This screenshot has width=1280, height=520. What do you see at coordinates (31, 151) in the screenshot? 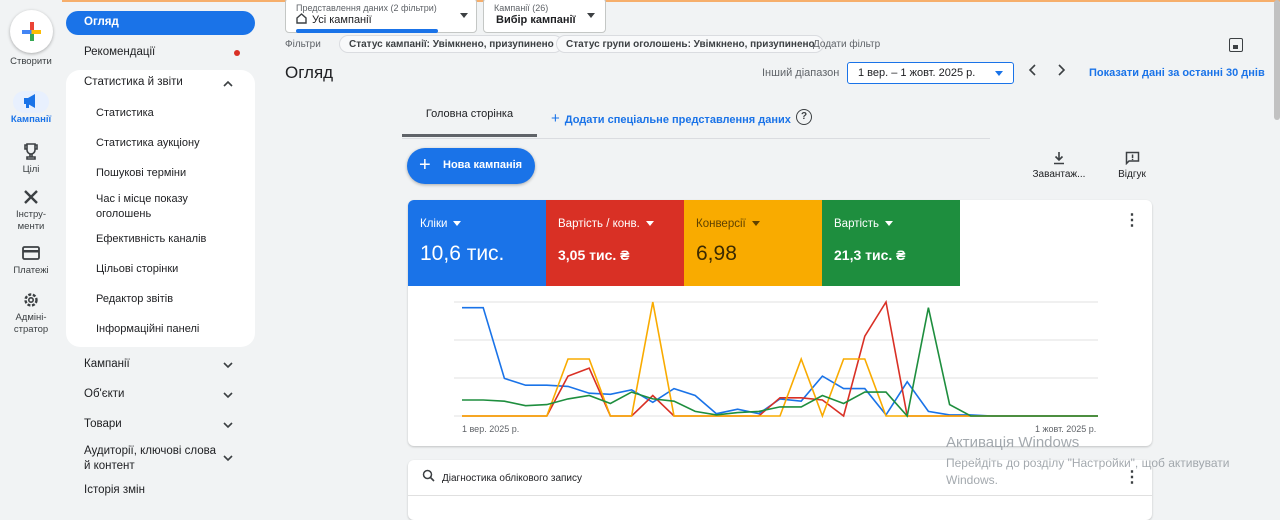
I see `trophy-icon` at bounding box center [31, 151].